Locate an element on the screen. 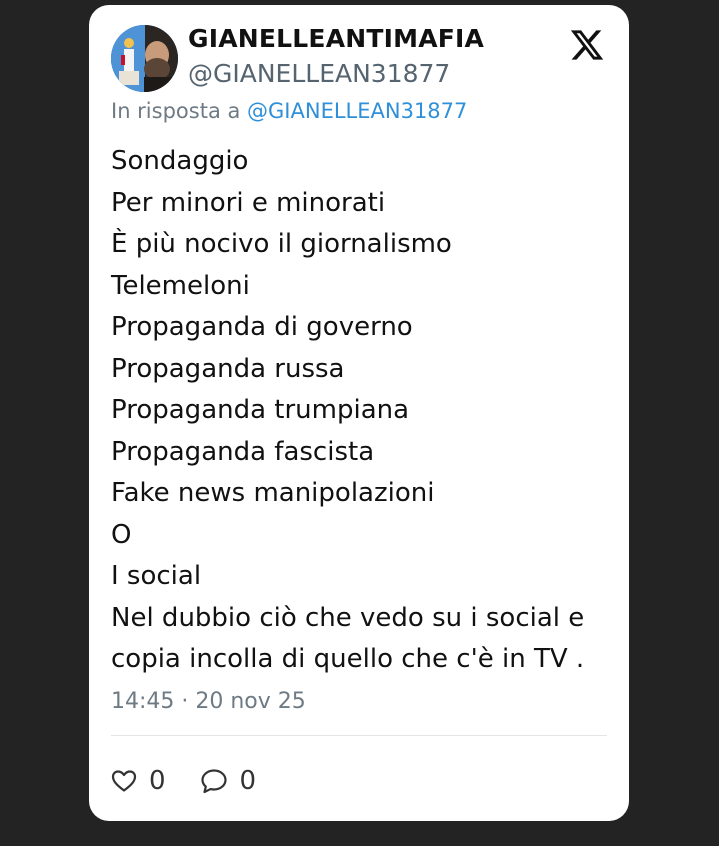 The height and width of the screenshot is (846, 719). speech-bubble-icon is located at coordinates (213, 781).